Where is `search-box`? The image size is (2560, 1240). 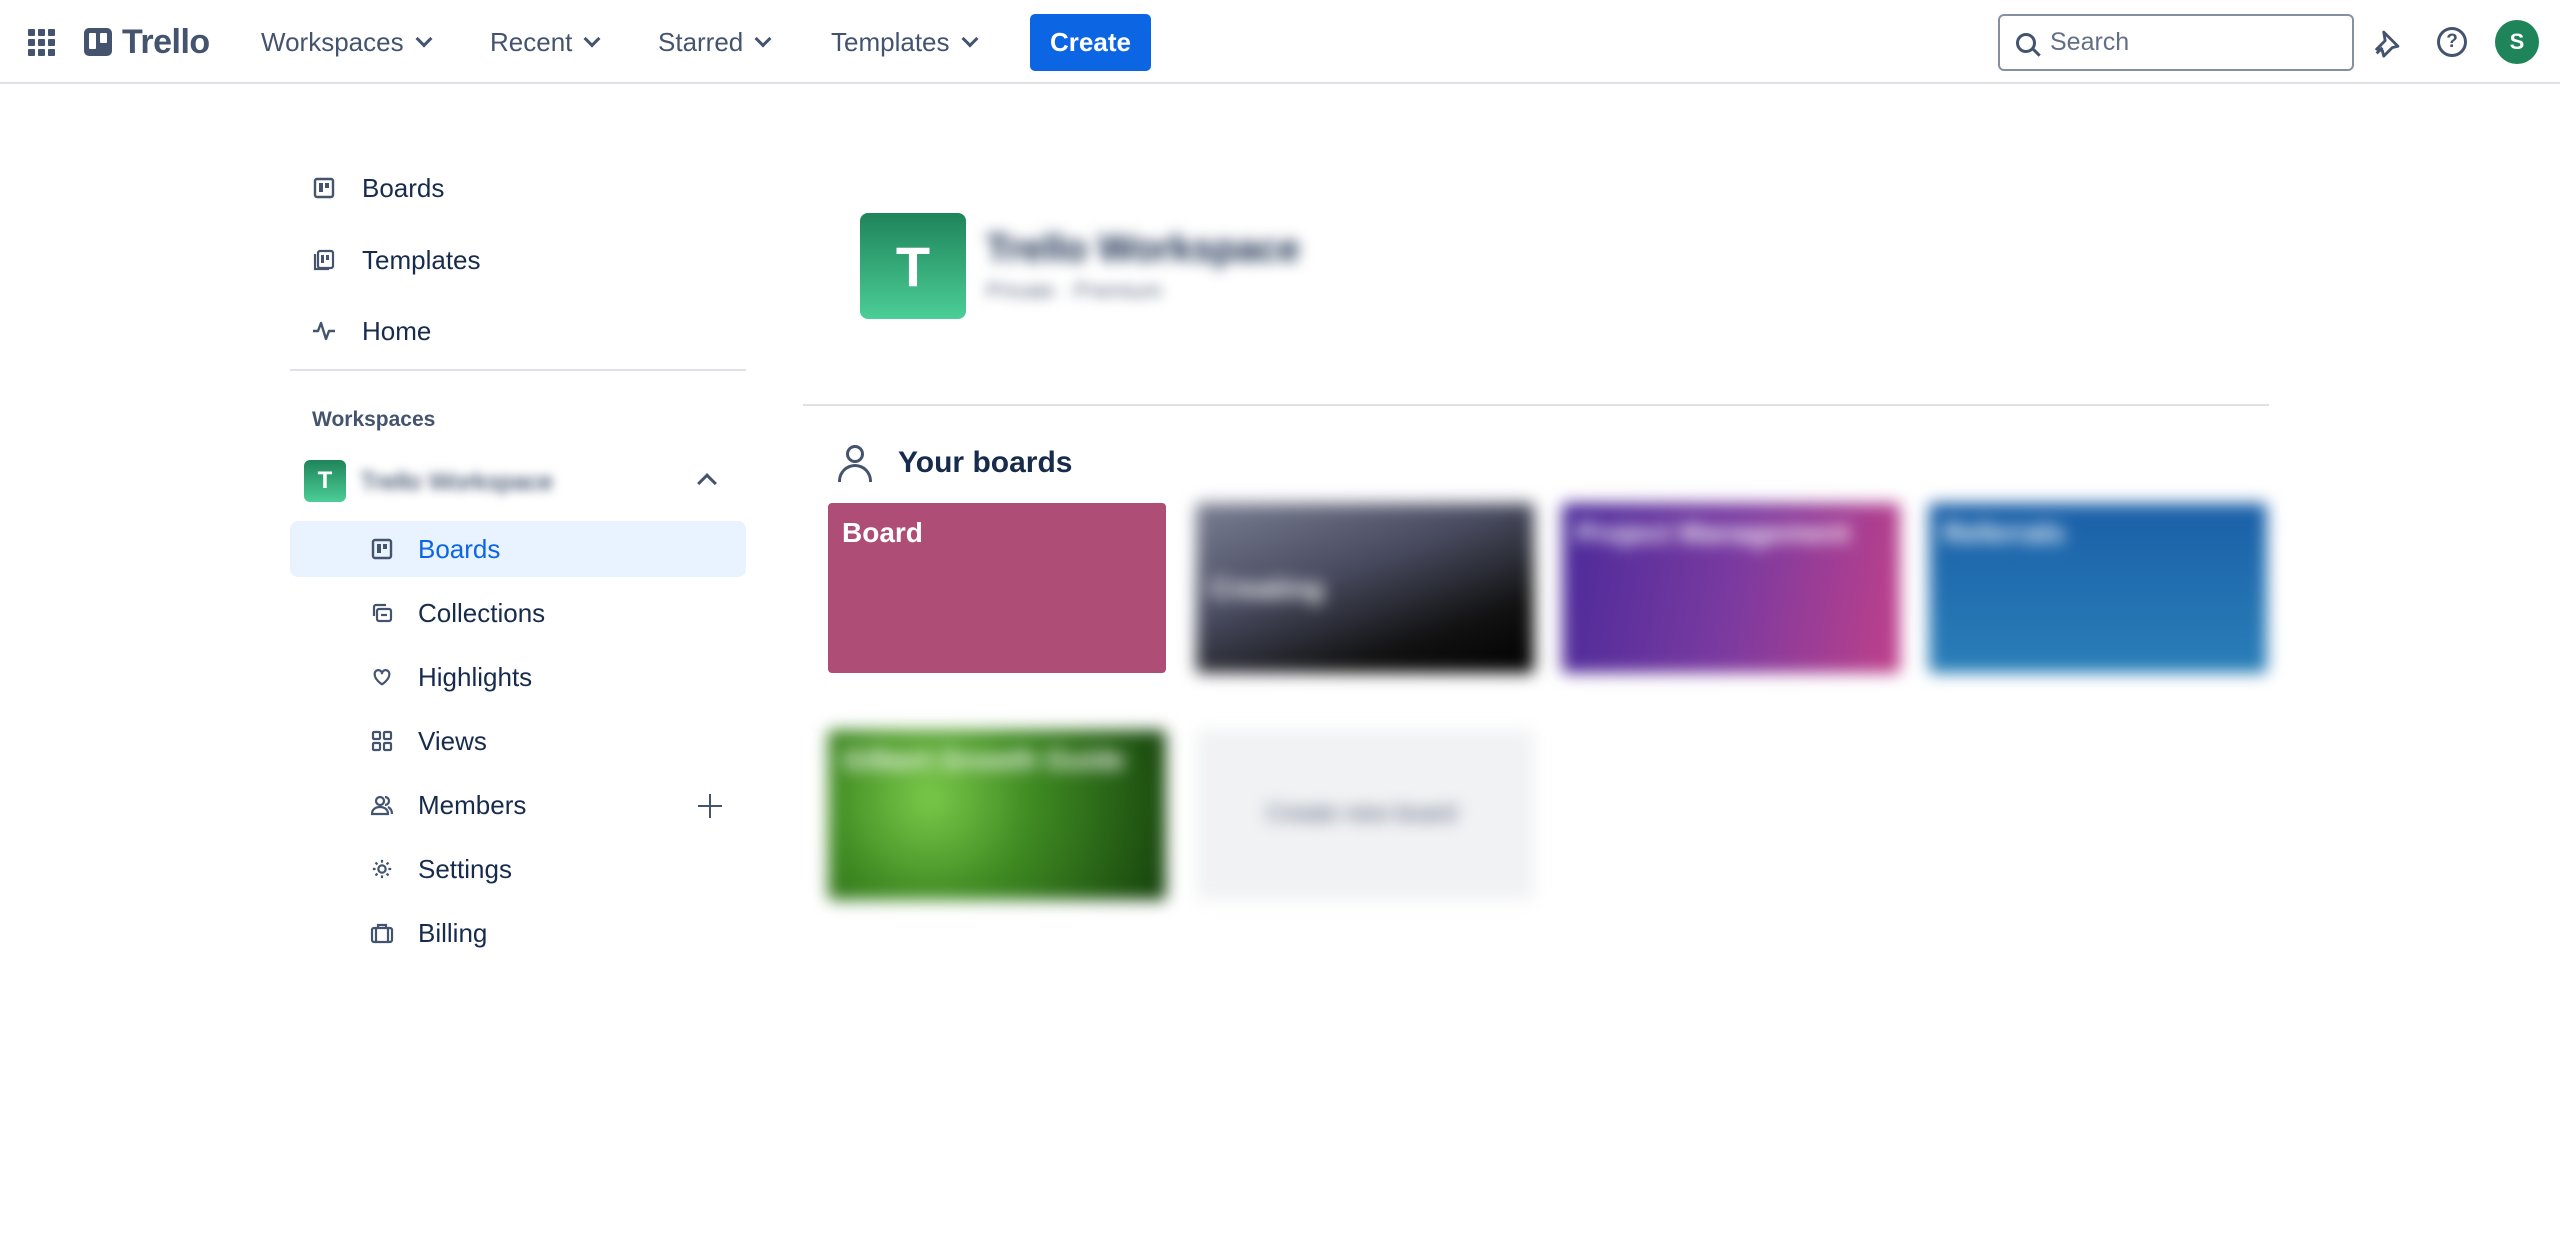
search-box is located at coordinates (2176, 42).